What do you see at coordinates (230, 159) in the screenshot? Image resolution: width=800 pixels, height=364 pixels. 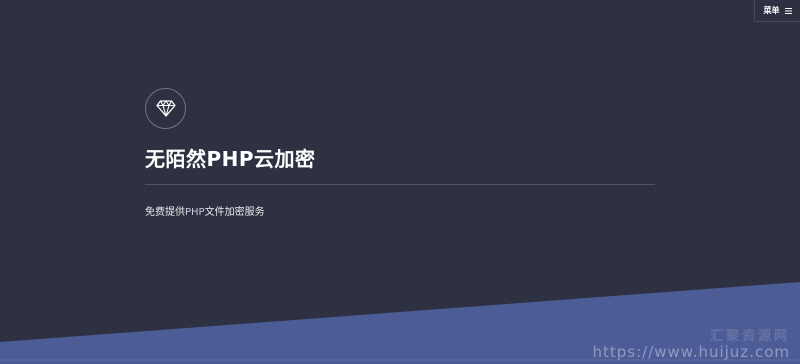 I see `page-title: 无陌然PHP云加密` at bounding box center [230, 159].